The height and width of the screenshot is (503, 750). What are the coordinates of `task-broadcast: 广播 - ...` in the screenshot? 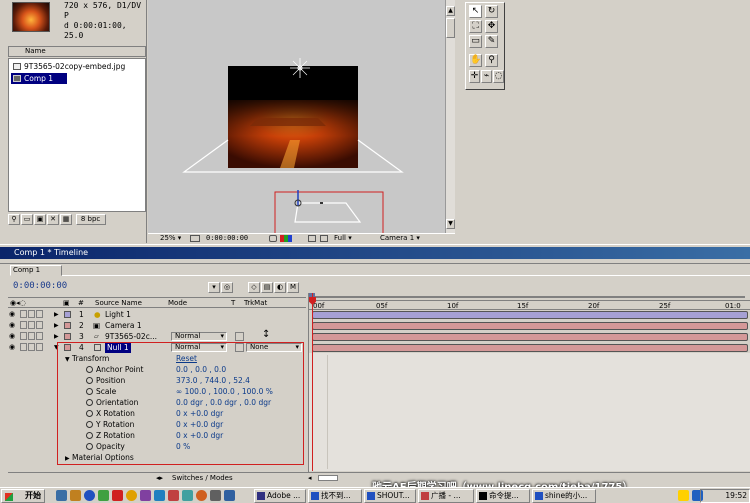 It's located at (446, 496).